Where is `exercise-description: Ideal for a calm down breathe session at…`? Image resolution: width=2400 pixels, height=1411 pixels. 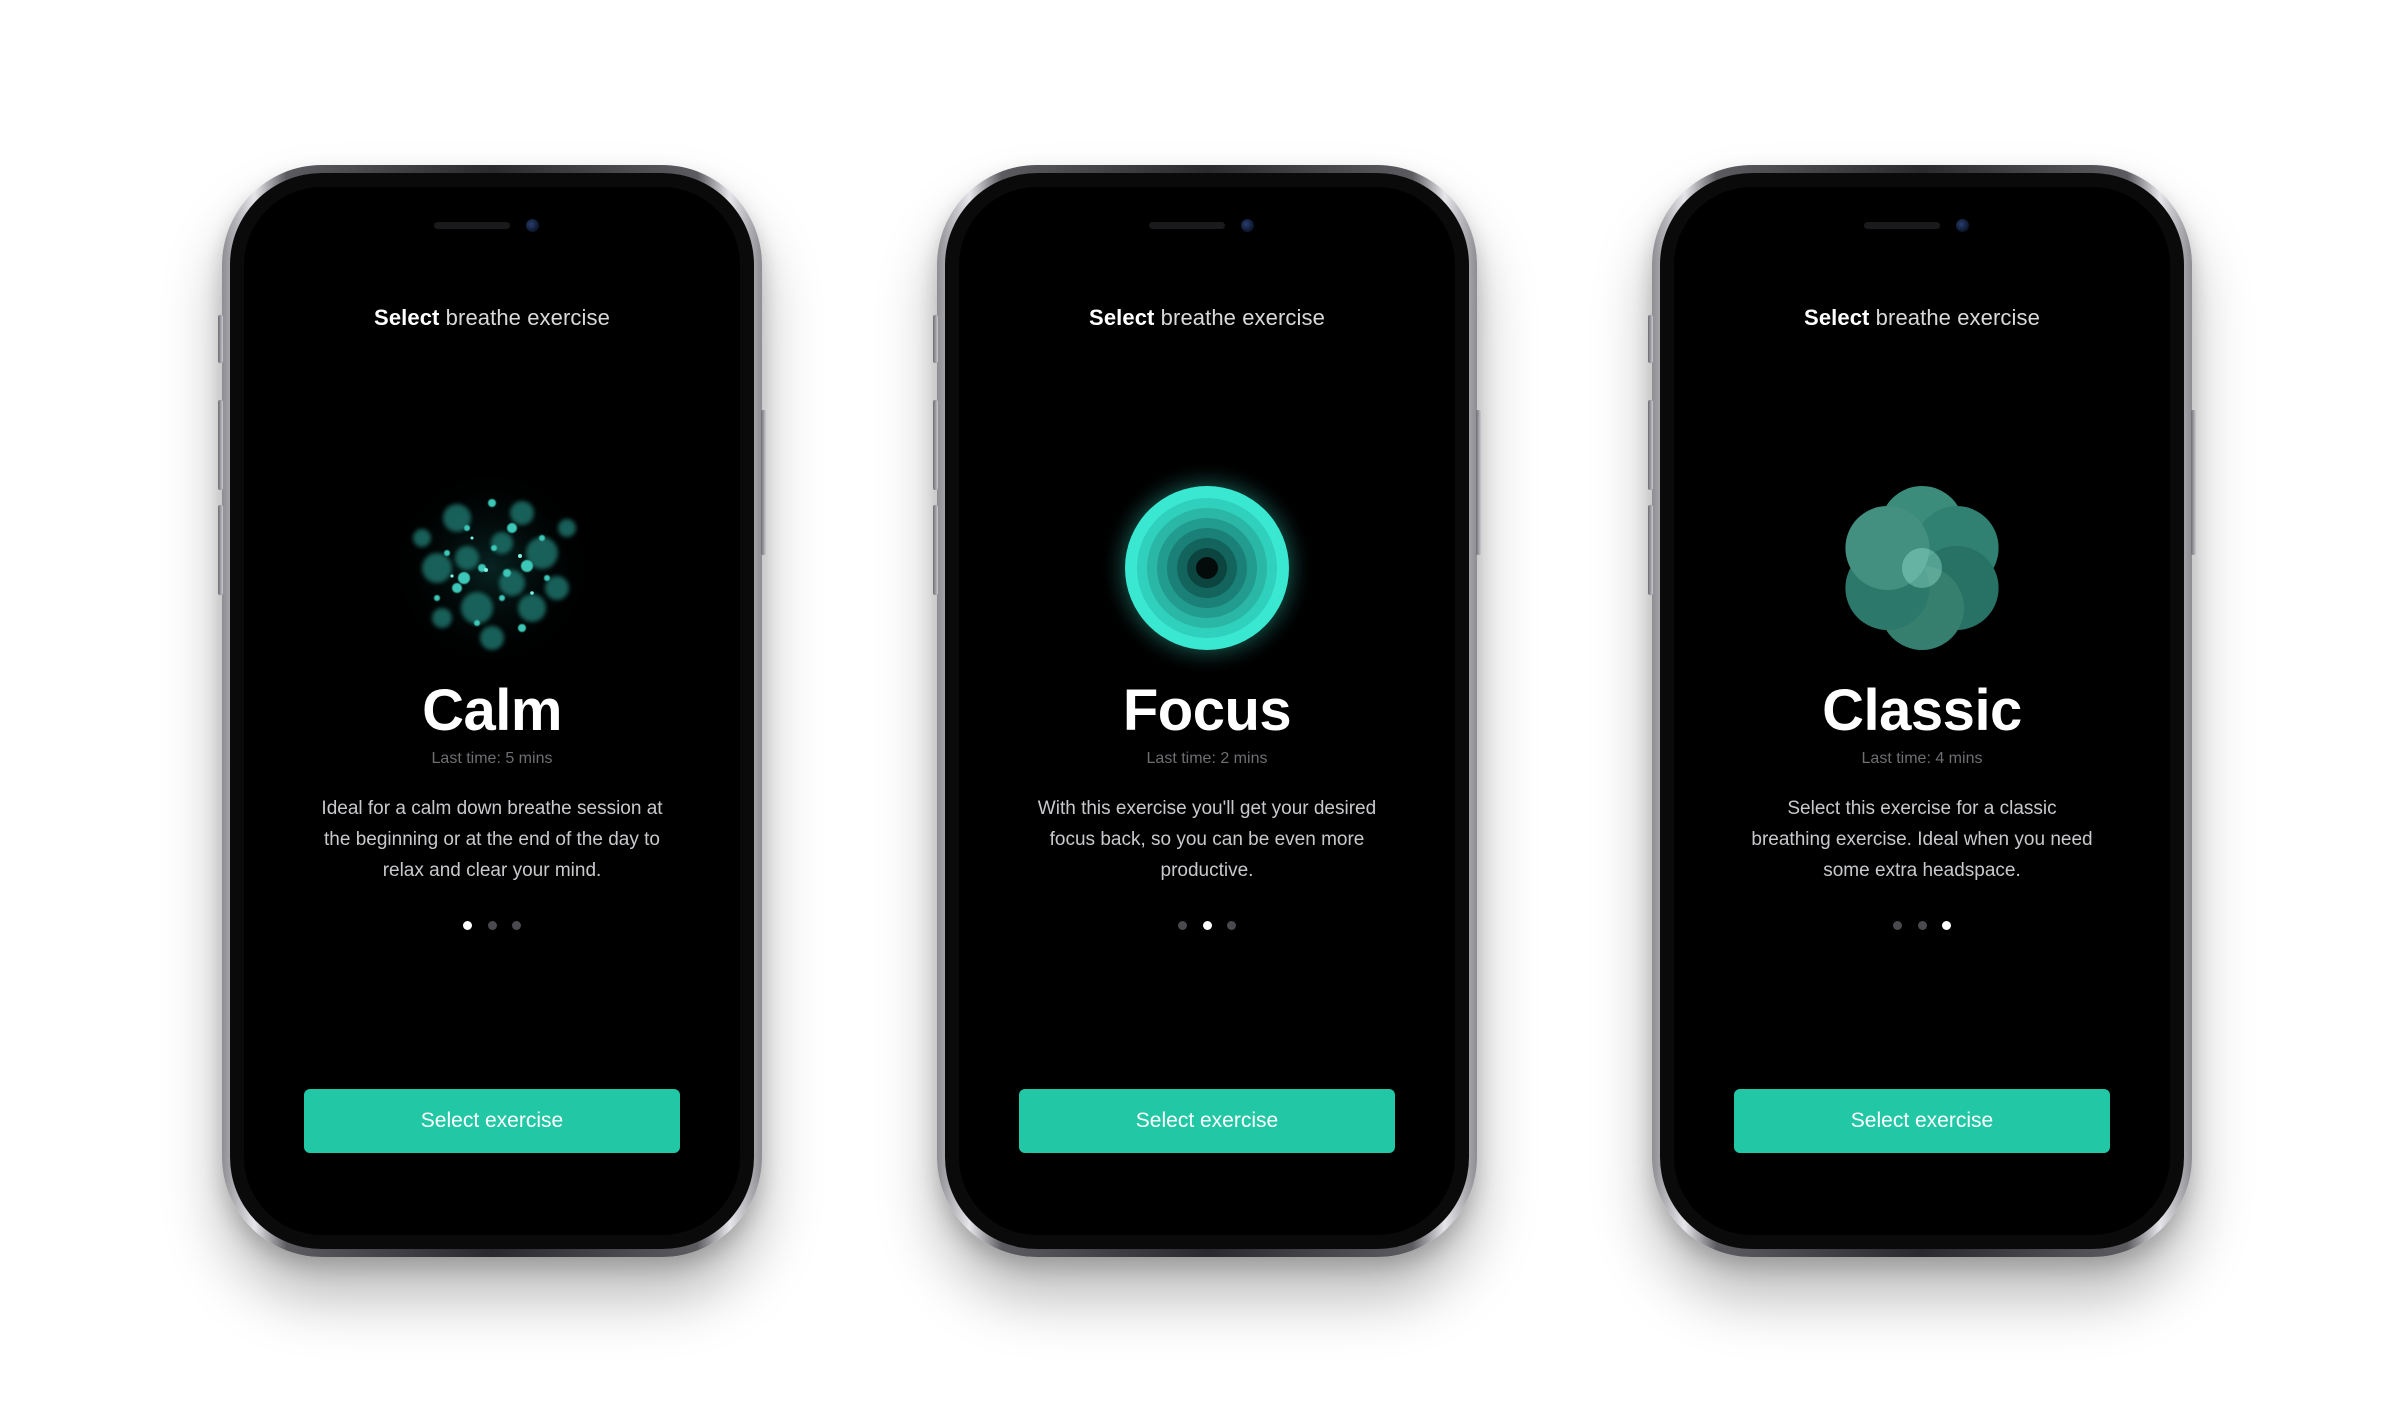 exercise-description: Ideal for a calm down breathe session at… is located at coordinates (492, 839).